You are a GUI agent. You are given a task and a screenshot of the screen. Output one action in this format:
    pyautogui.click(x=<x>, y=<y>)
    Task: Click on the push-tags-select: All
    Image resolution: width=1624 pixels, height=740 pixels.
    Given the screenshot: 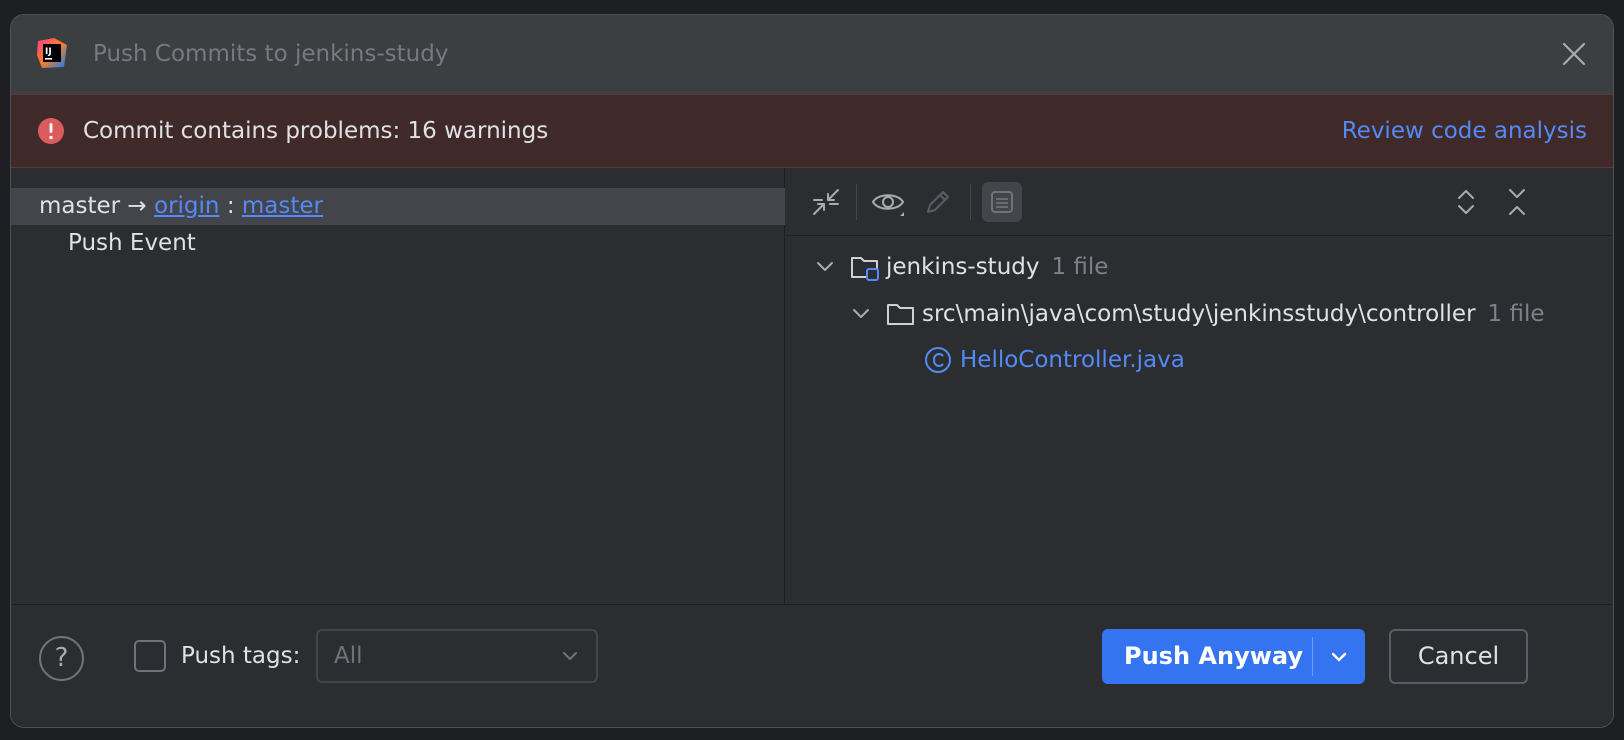 What is the action you would take?
    pyautogui.click(x=457, y=656)
    